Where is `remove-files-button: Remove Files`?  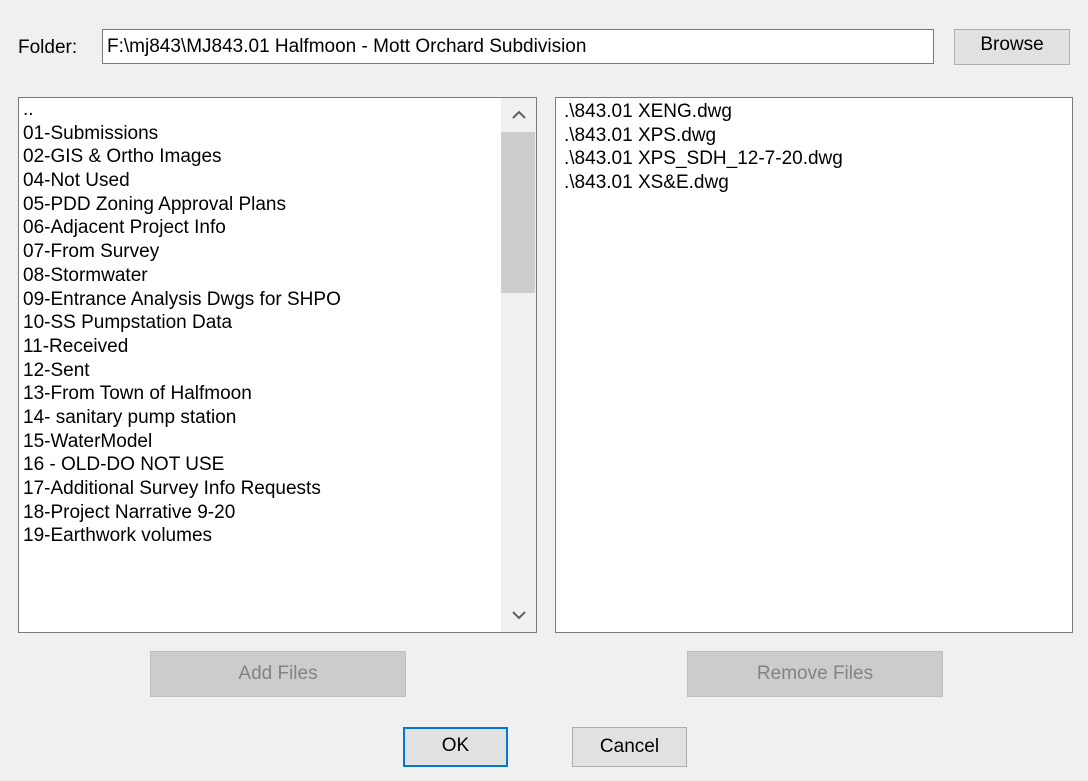
remove-files-button: Remove Files is located at coordinates (815, 674).